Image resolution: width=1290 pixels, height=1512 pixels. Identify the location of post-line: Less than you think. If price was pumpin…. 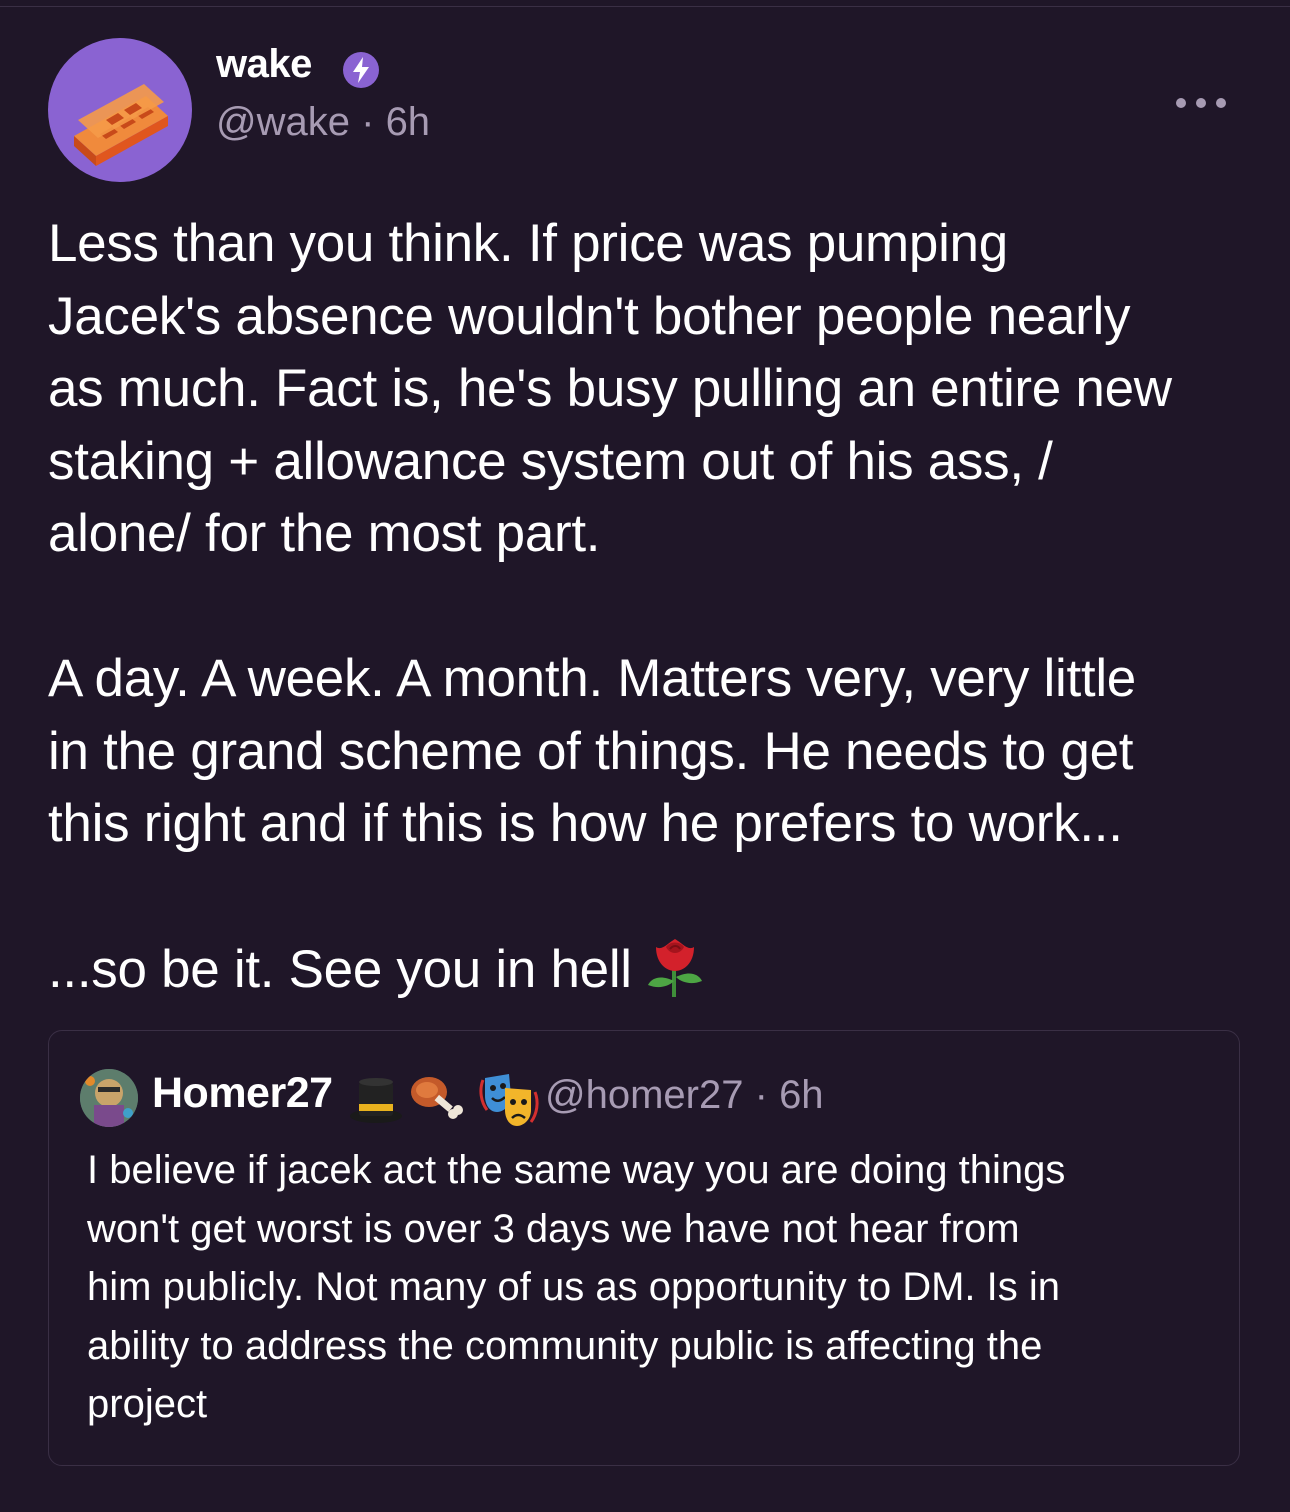
(528, 243).